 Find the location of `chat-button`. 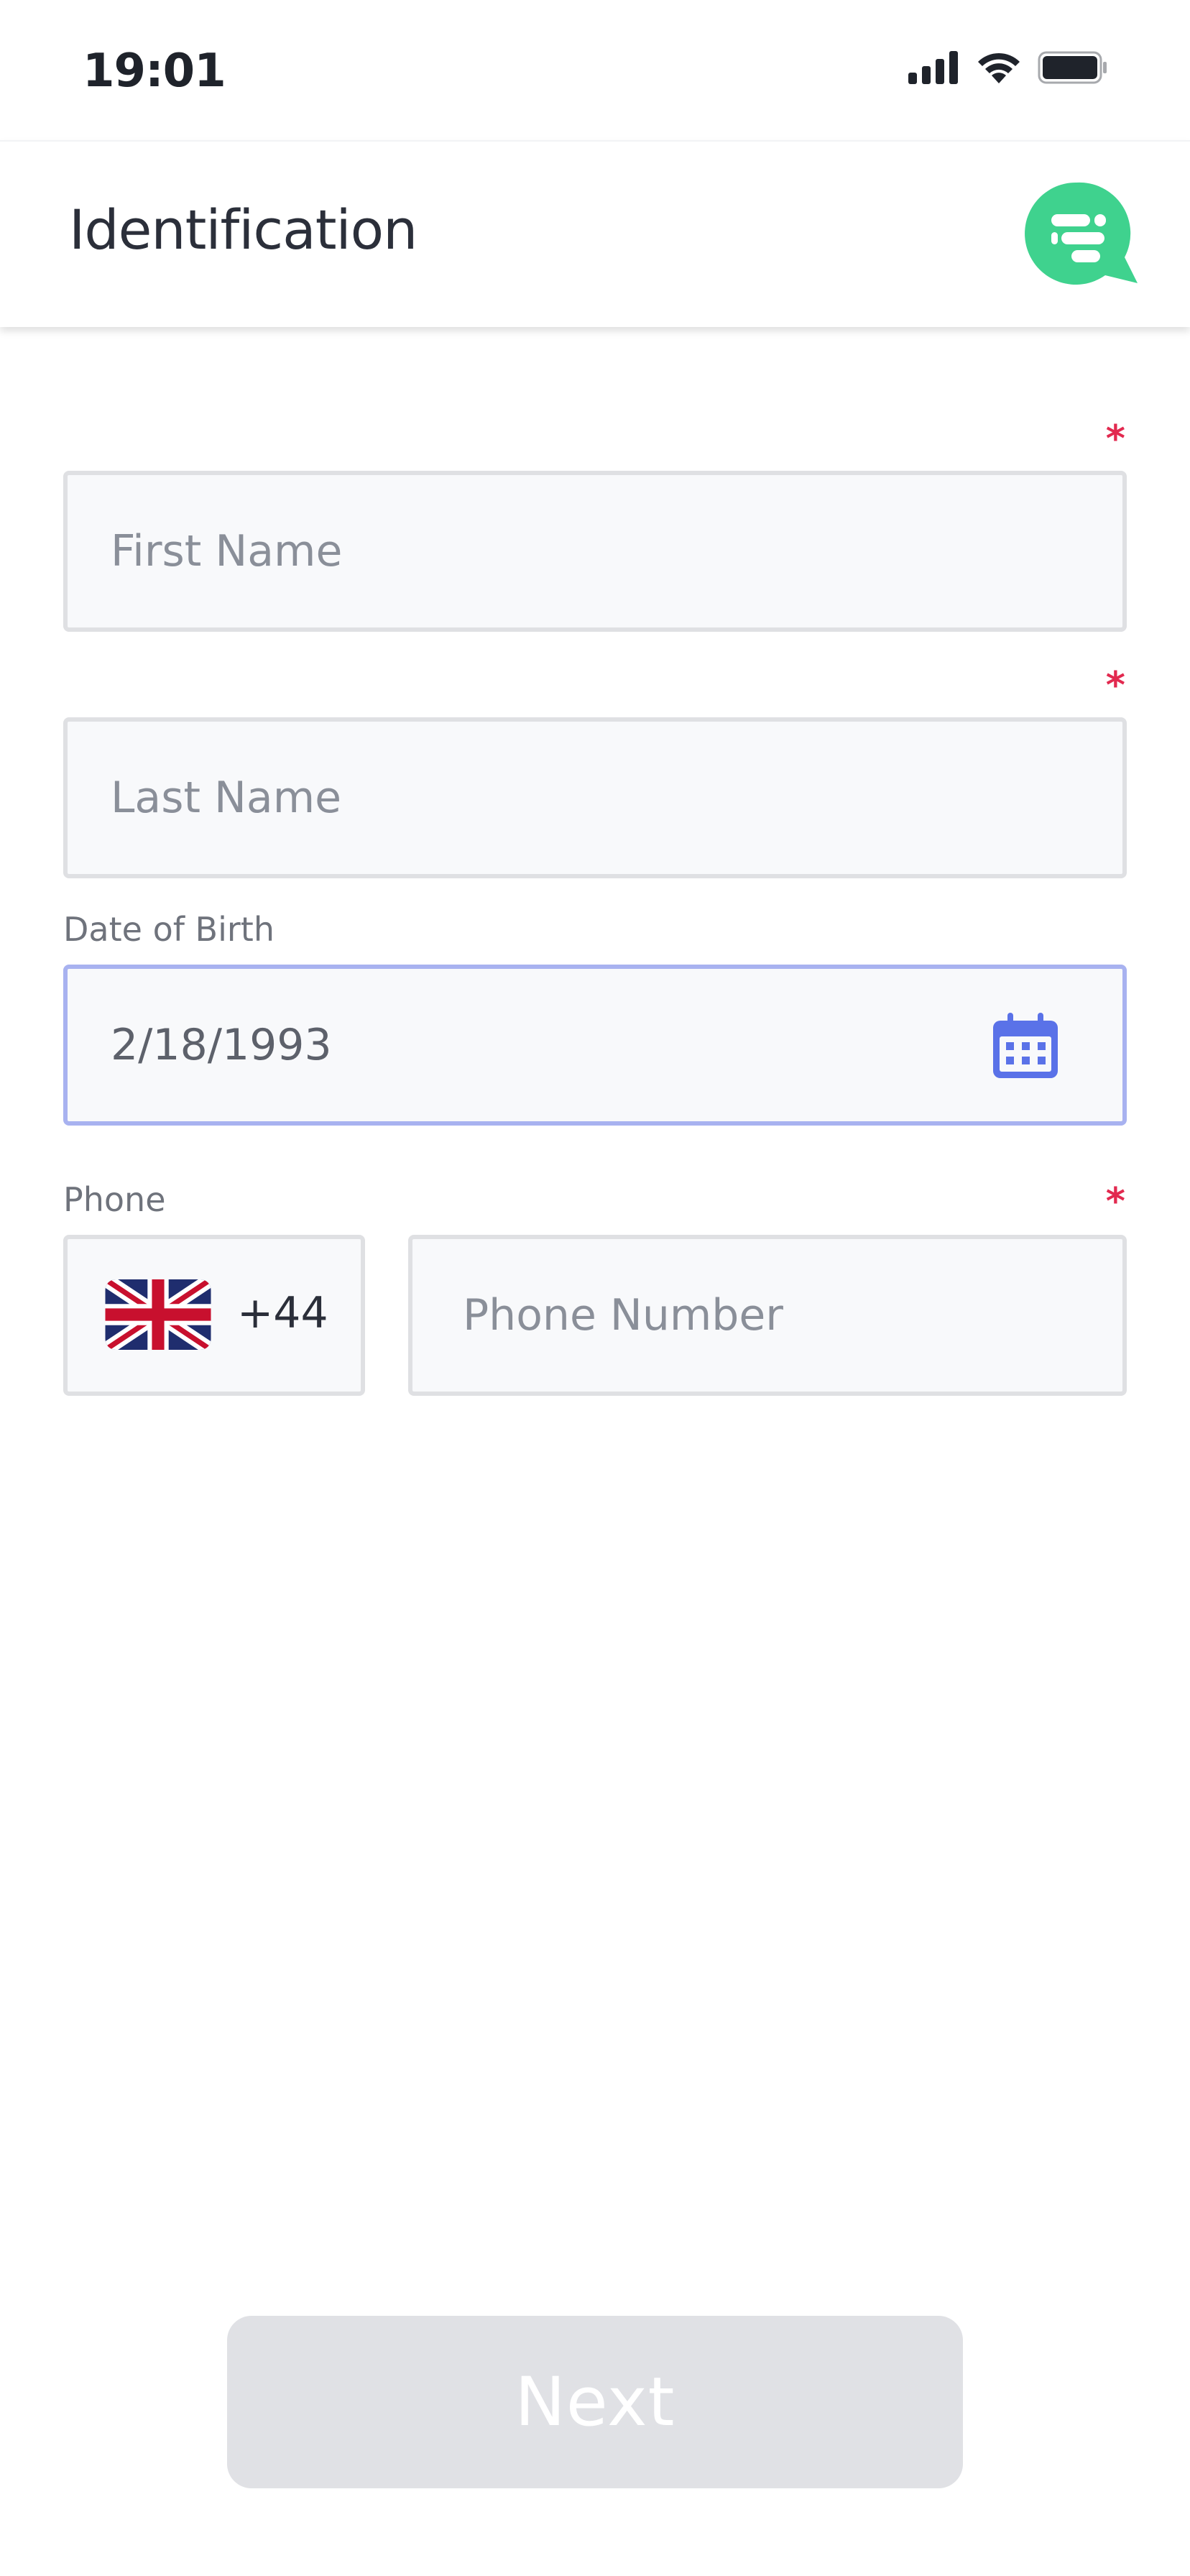

chat-button is located at coordinates (1081, 235).